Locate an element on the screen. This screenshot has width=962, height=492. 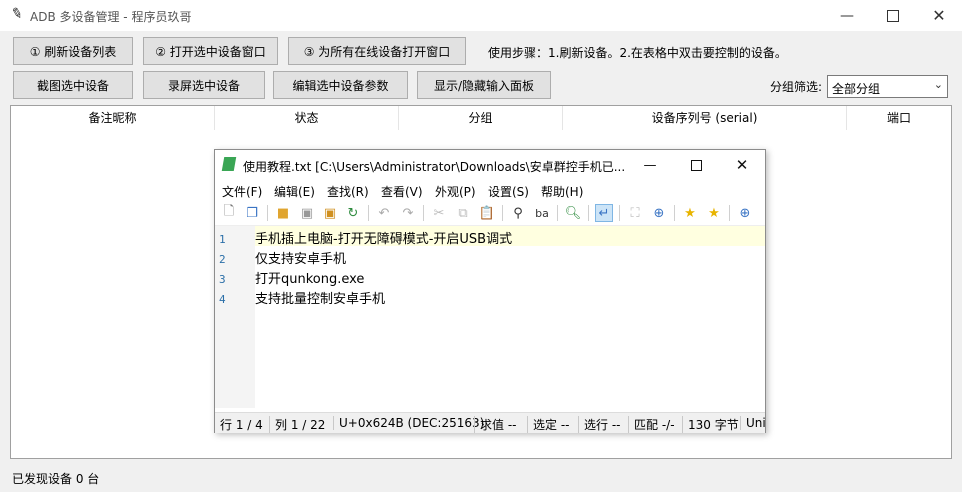
notepad-minimize-button: — is located at coordinates (650, 165).